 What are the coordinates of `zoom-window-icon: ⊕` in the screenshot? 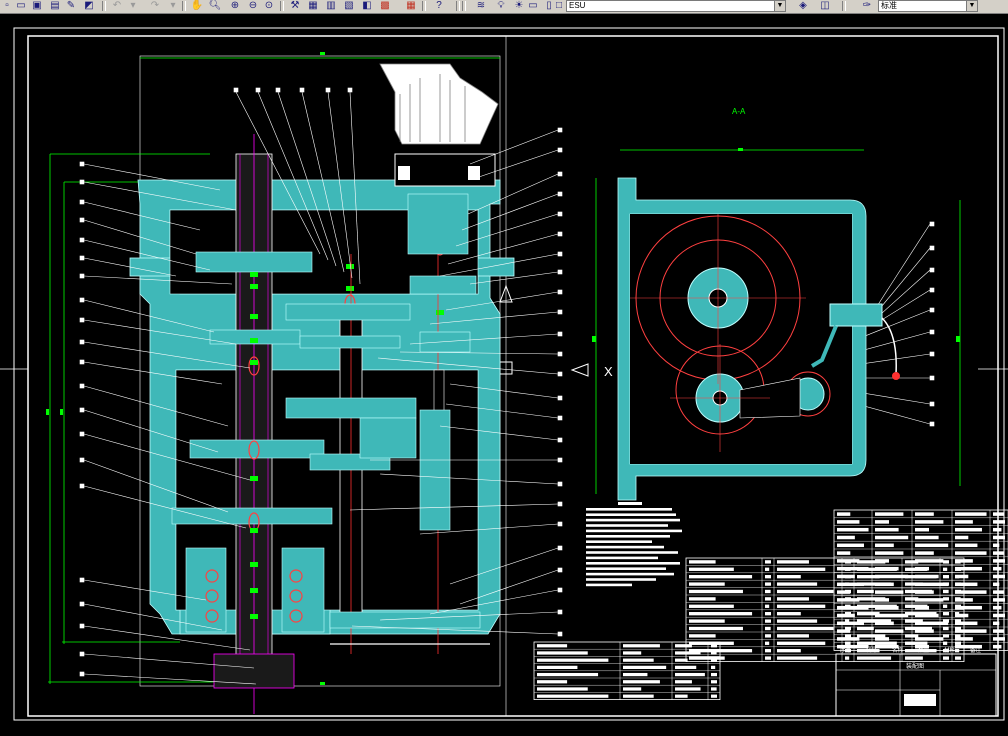 It's located at (235, 6).